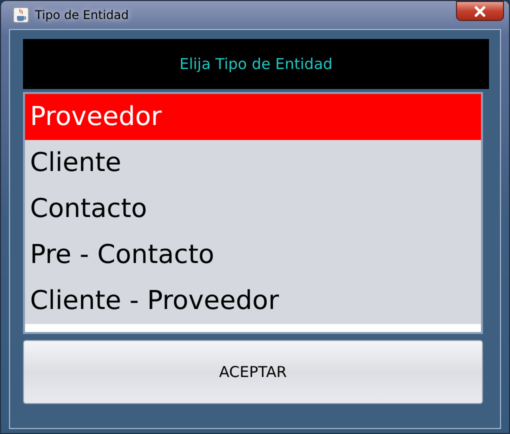 The height and width of the screenshot is (434, 510). Describe the element at coordinates (253, 301) in the screenshot. I see `list-item: Cliente - Proveedor` at that location.